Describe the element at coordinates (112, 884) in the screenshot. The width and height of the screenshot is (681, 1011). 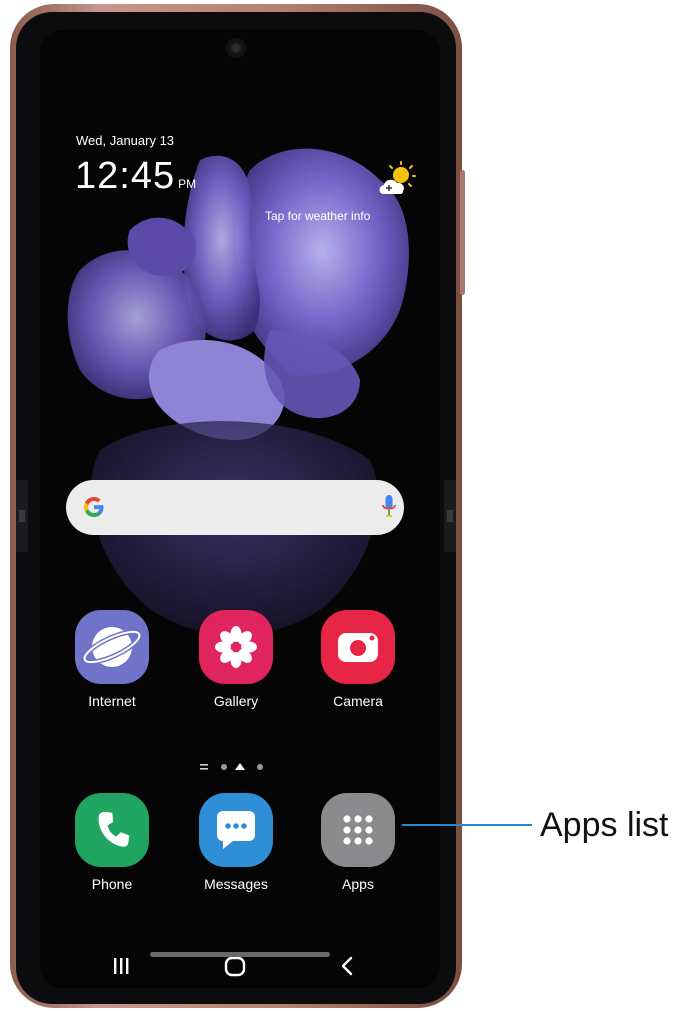
I see `app-label: Phone` at that location.